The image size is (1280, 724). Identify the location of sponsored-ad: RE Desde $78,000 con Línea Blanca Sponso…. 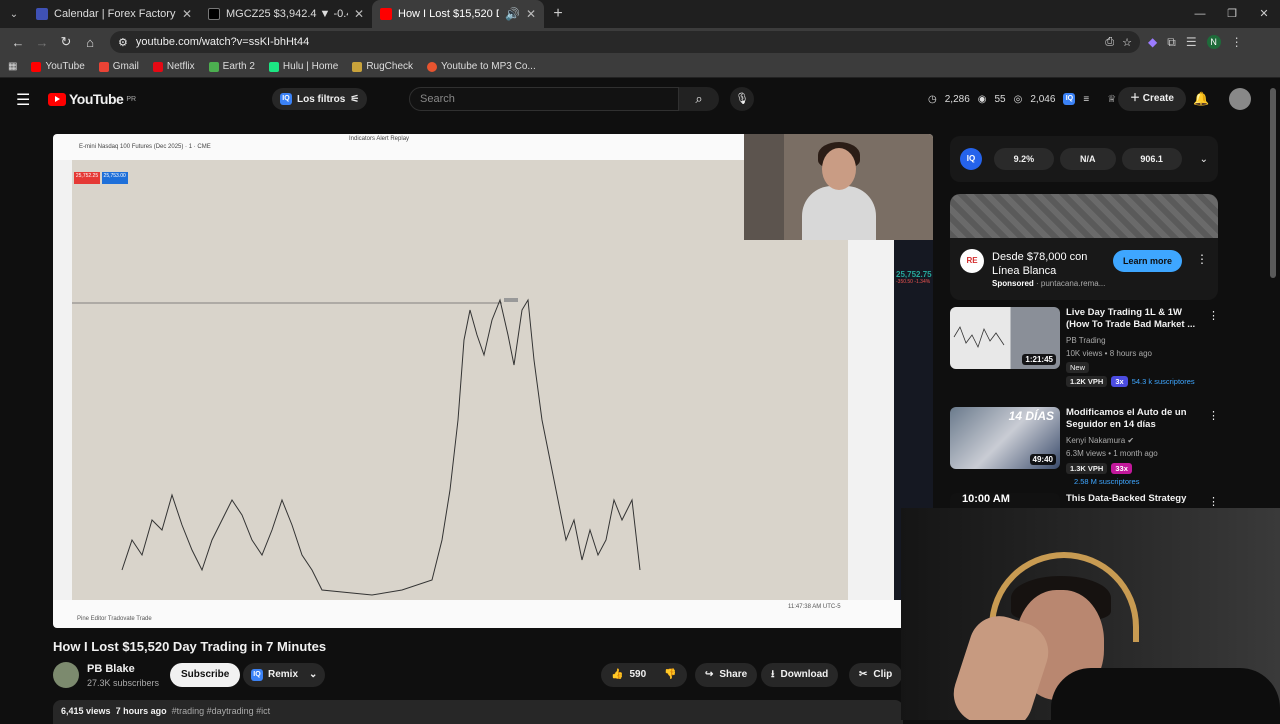
(1084, 247).